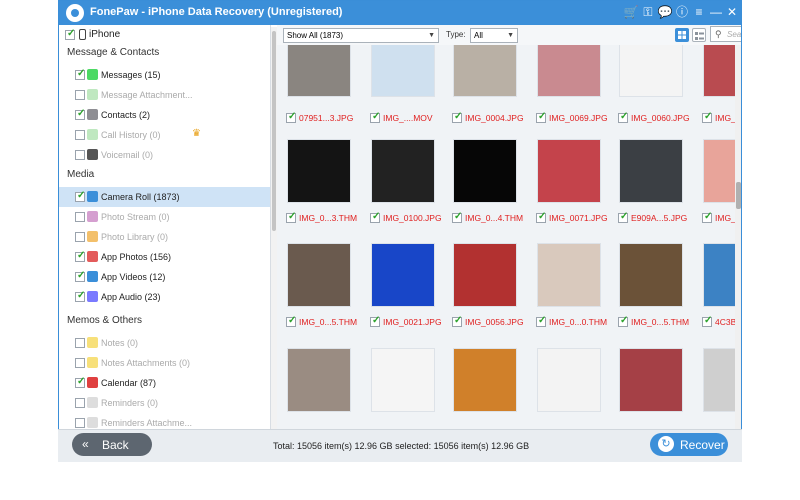  Describe the element at coordinates (130, 403) in the screenshot. I see `sidebar-item-label: Reminders (0)` at that location.